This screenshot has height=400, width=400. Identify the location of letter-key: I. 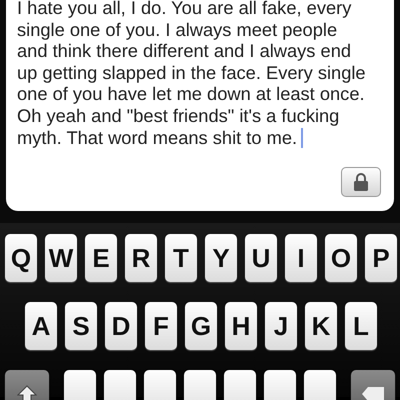
(301, 258).